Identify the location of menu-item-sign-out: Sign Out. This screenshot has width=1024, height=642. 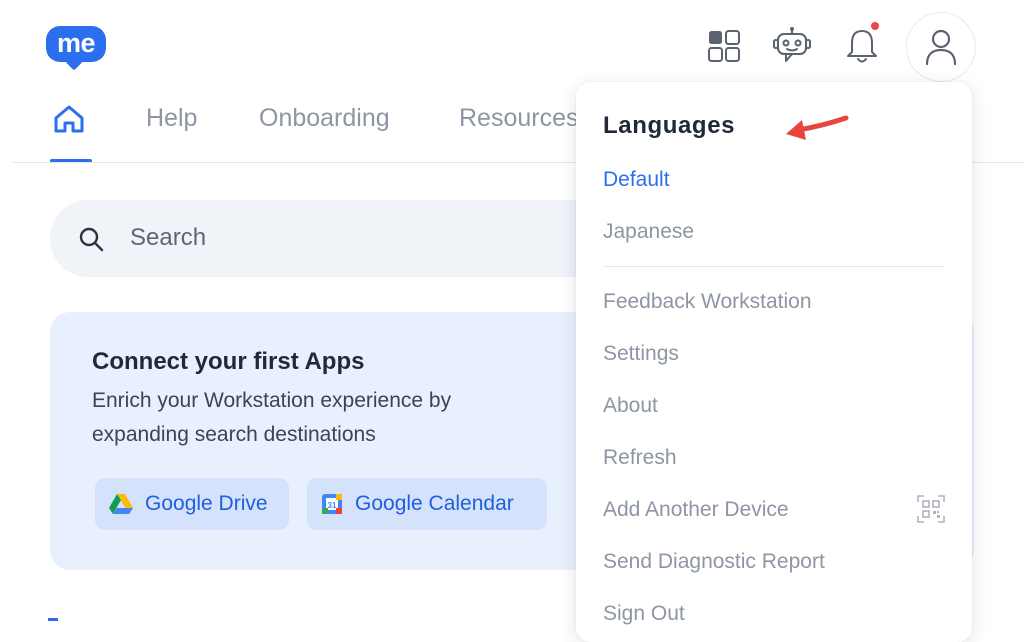
(644, 614).